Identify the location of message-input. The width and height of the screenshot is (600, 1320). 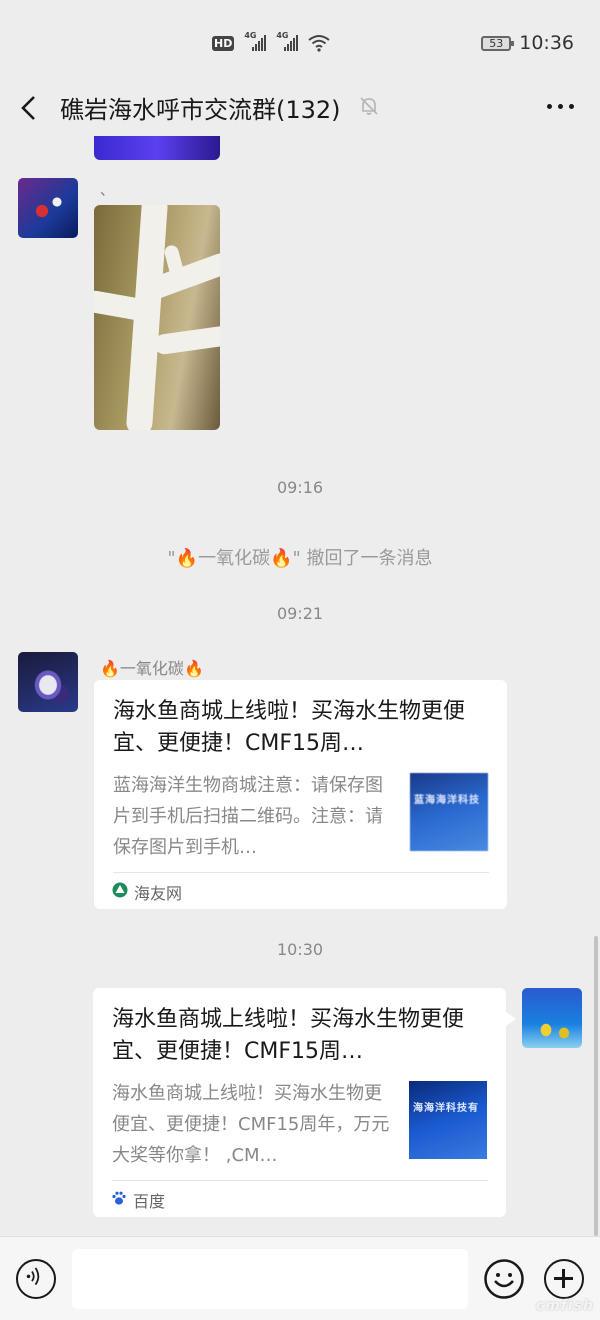
(270, 1279).